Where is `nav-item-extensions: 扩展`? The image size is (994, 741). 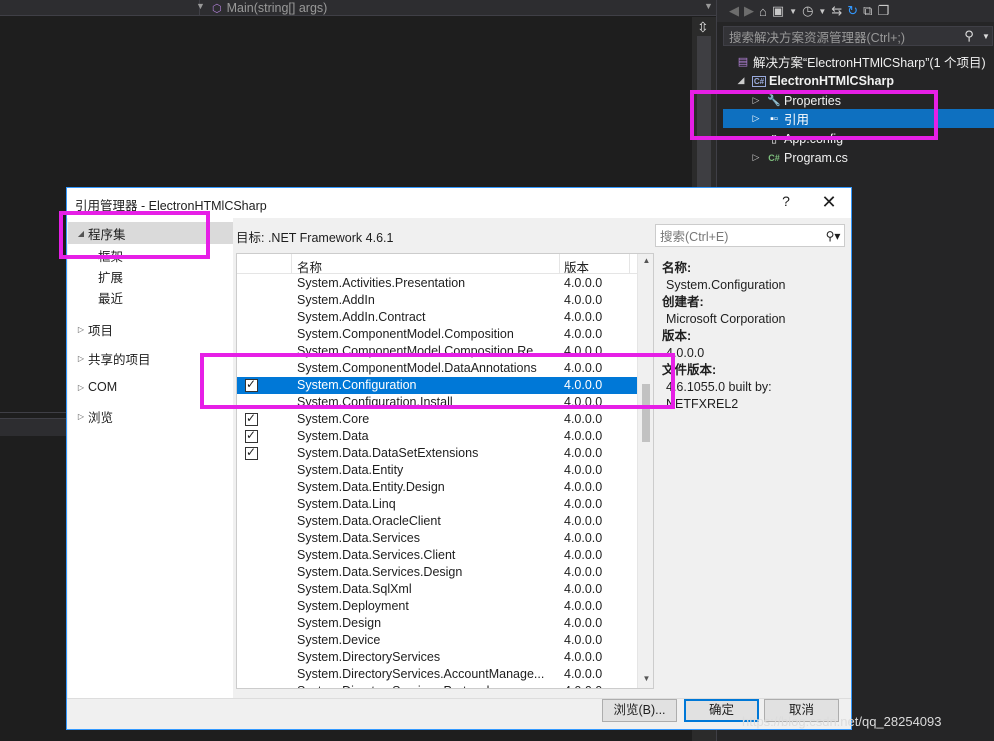 nav-item-extensions: 扩展 is located at coordinates (110, 276).